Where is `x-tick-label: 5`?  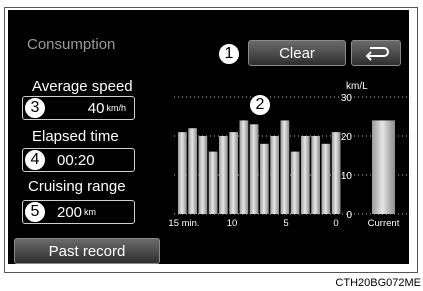
x-tick-label: 5 is located at coordinates (285, 223).